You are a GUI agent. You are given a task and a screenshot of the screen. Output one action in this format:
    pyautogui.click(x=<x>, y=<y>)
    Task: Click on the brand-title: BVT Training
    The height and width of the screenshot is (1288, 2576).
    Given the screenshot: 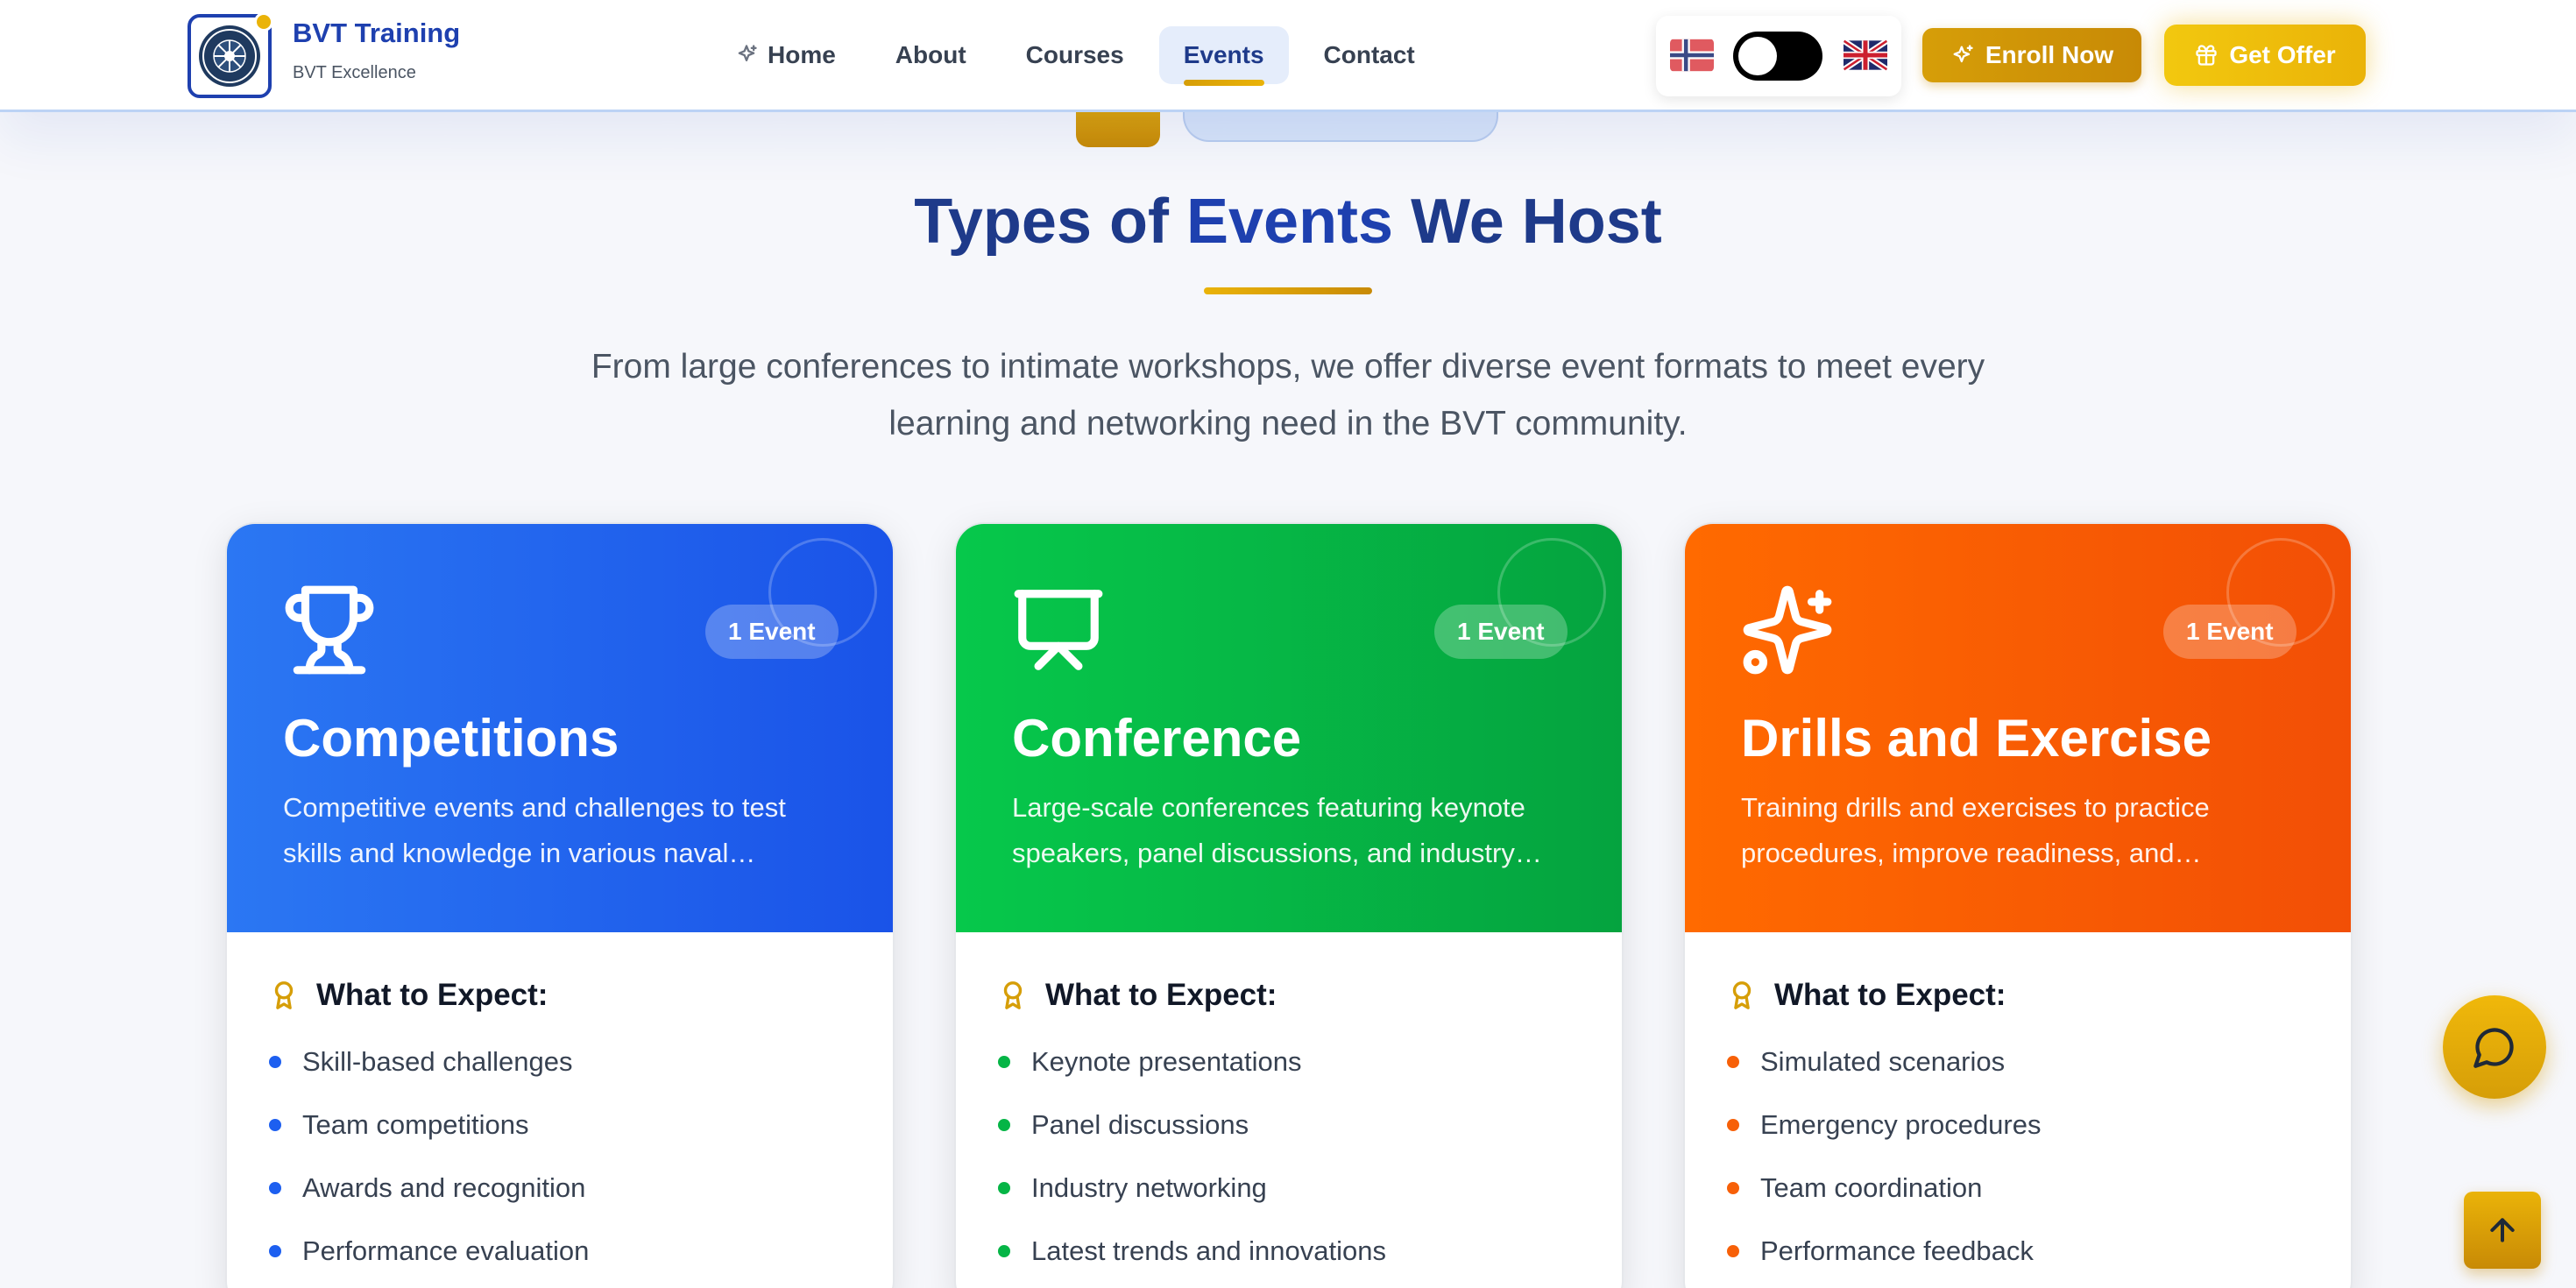 What is the action you would take?
    pyautogui.click(x=376, y=33)
    